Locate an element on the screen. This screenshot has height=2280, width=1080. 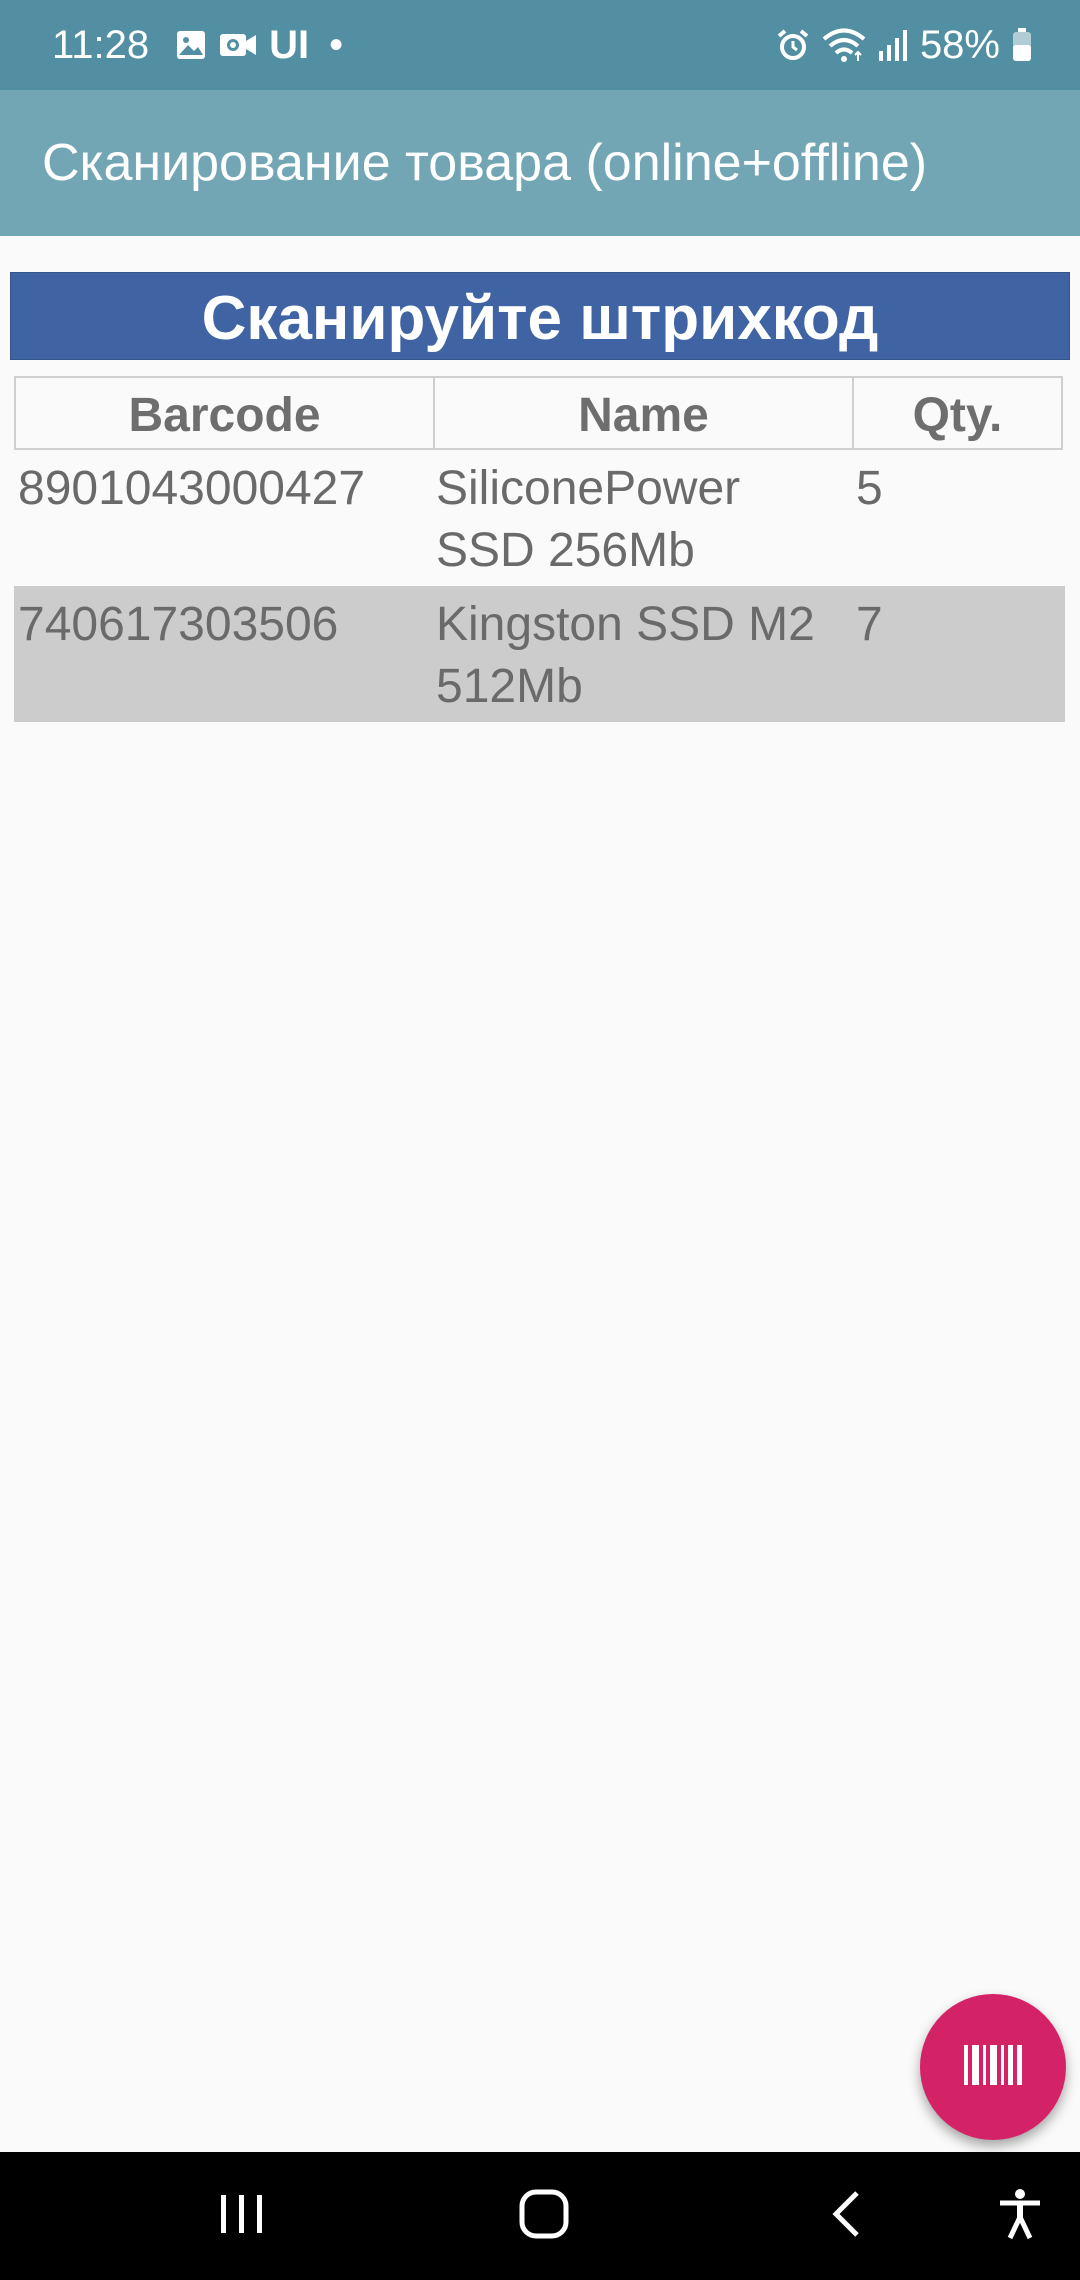
barcode-icon is located at coordinates (993, 2067).